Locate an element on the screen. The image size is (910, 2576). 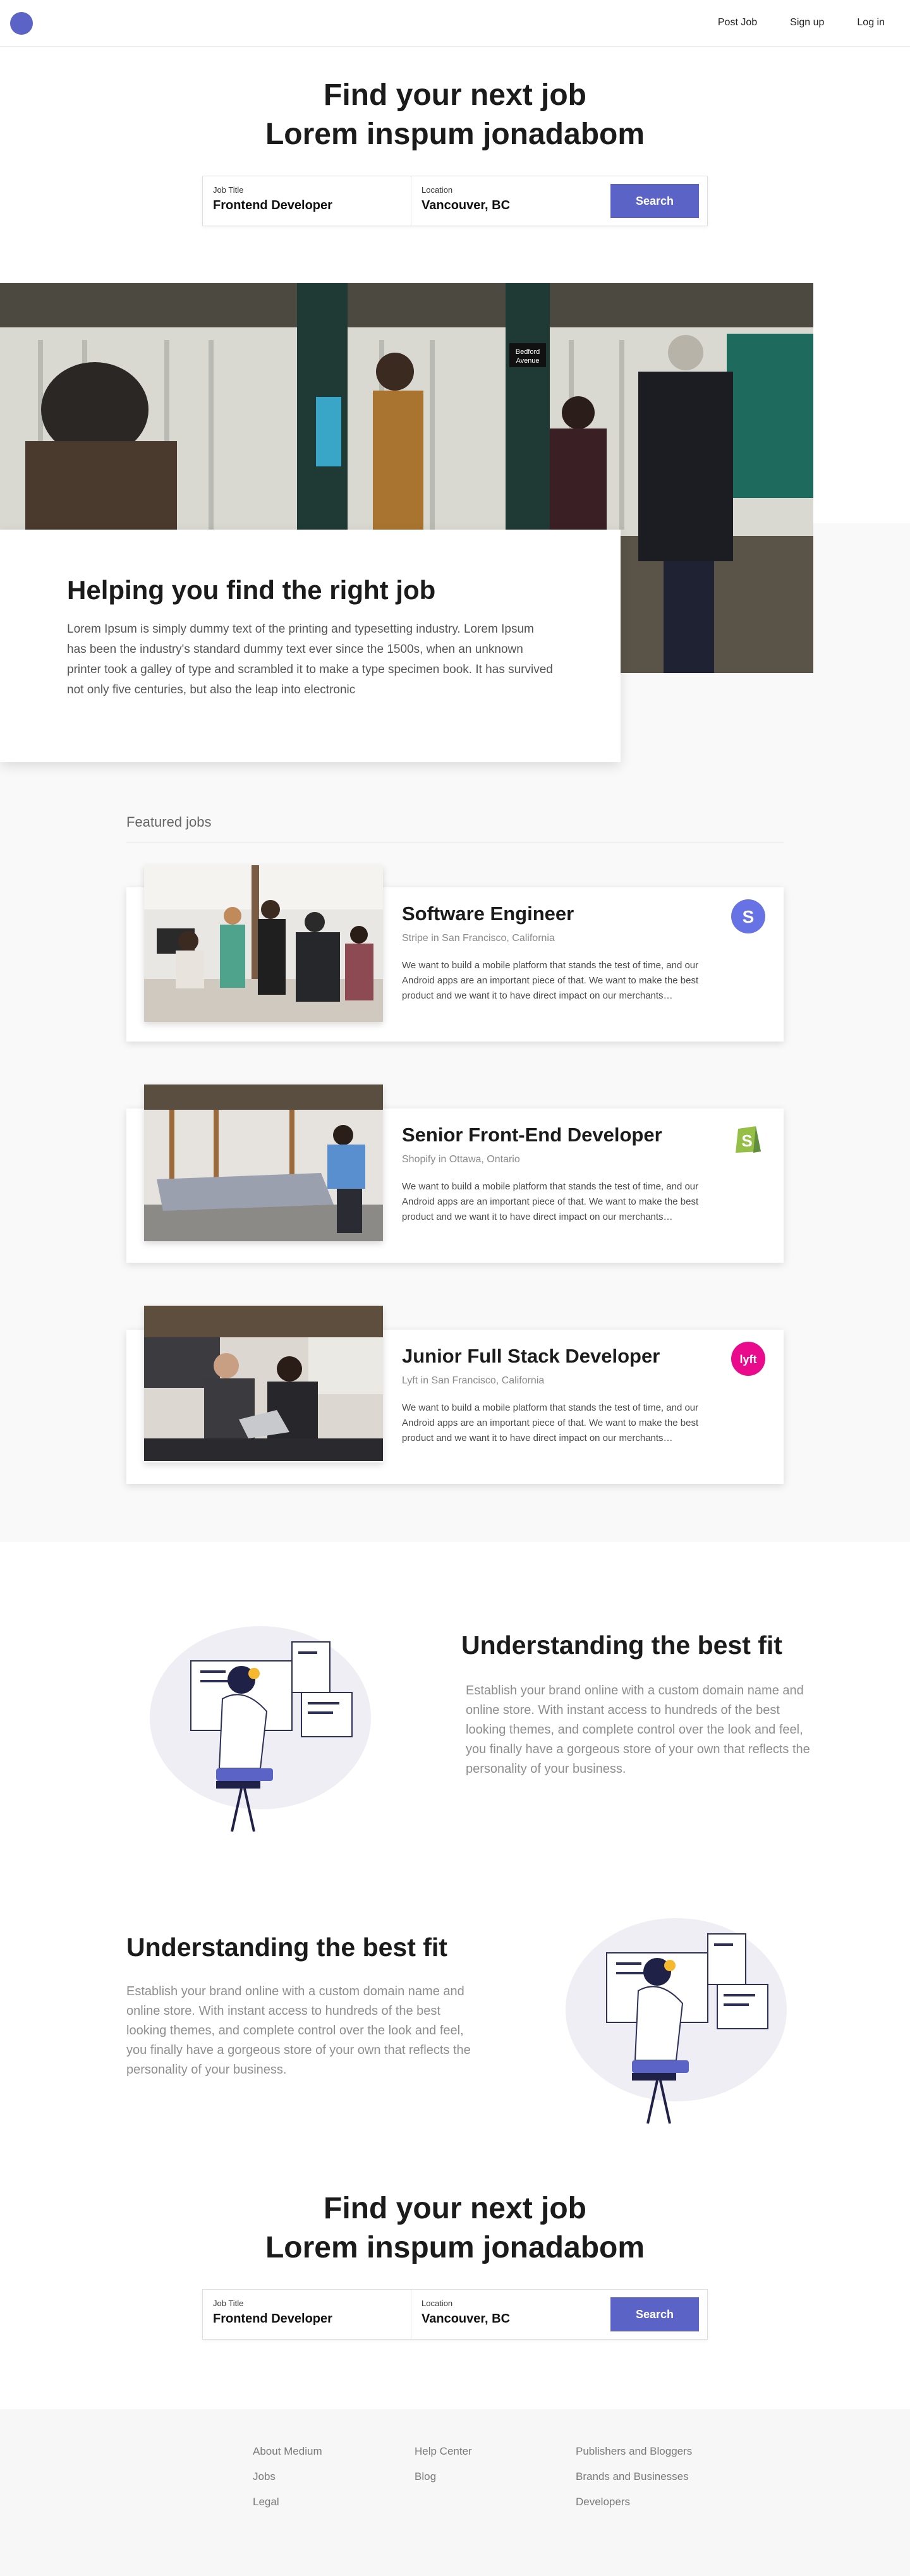
cta-job-title-input: Frontend Developer is located at coordinates (307, 2319).